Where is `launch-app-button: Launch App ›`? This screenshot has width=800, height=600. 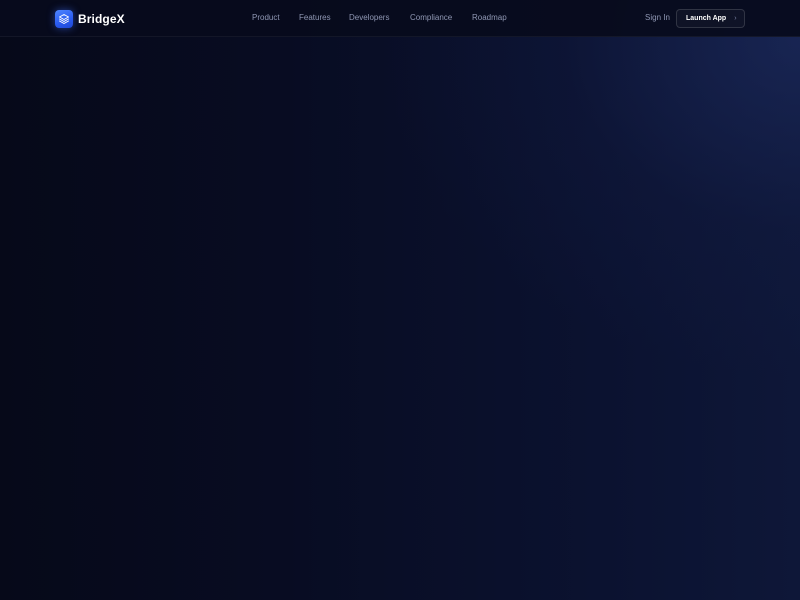 launch-app-button: Launch App › is located at coordinates (710, 18).